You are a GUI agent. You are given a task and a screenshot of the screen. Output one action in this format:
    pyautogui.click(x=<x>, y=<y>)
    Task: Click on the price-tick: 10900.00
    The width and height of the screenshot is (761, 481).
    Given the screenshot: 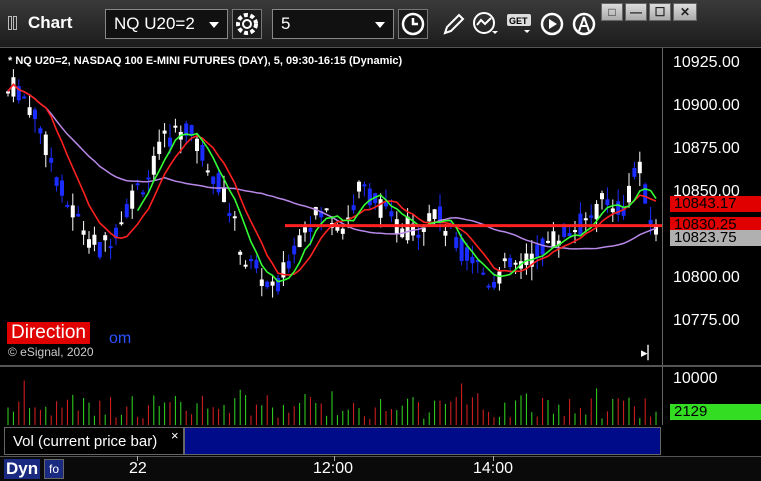 What is the action you would take?
    pyautogui.click(x=706, y=105)
    